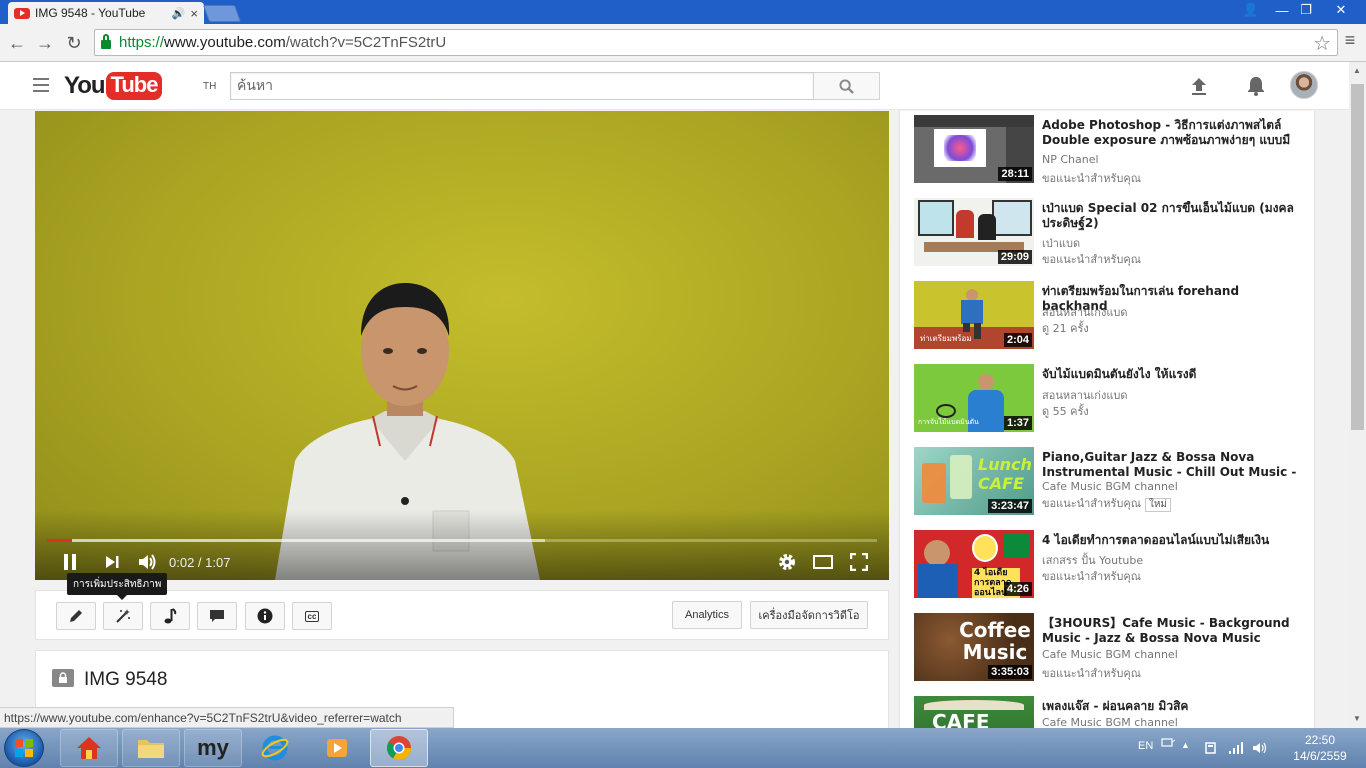 The width and height of the screenshot is (1366, 768). What do you see at coordinates (974, 481) in the screenshot?
I see `video-thumbnail: Lunch CAFE 3:23:47` at bounding box center [974, 481].